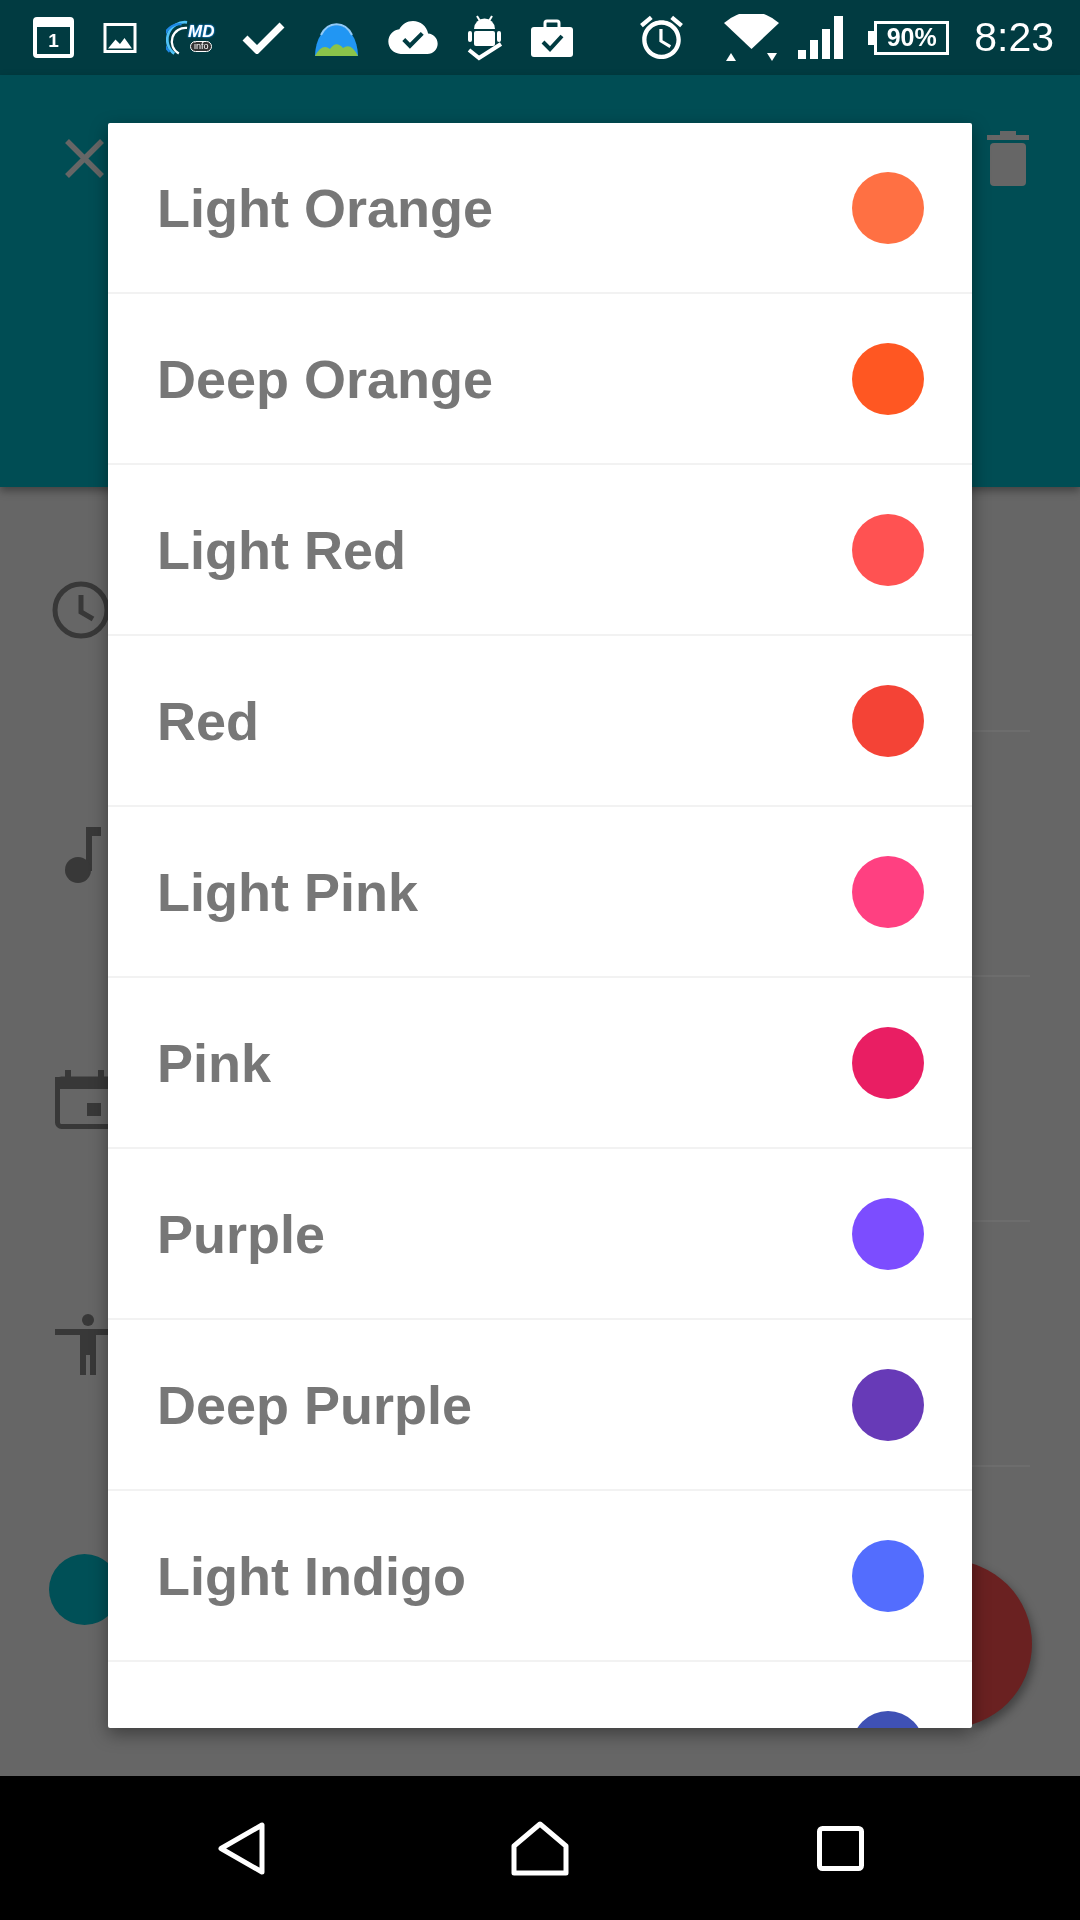 The height and width of the screenshot is (1920, 1080). I want to click on battery-percent: 90%, so click(911, 37).